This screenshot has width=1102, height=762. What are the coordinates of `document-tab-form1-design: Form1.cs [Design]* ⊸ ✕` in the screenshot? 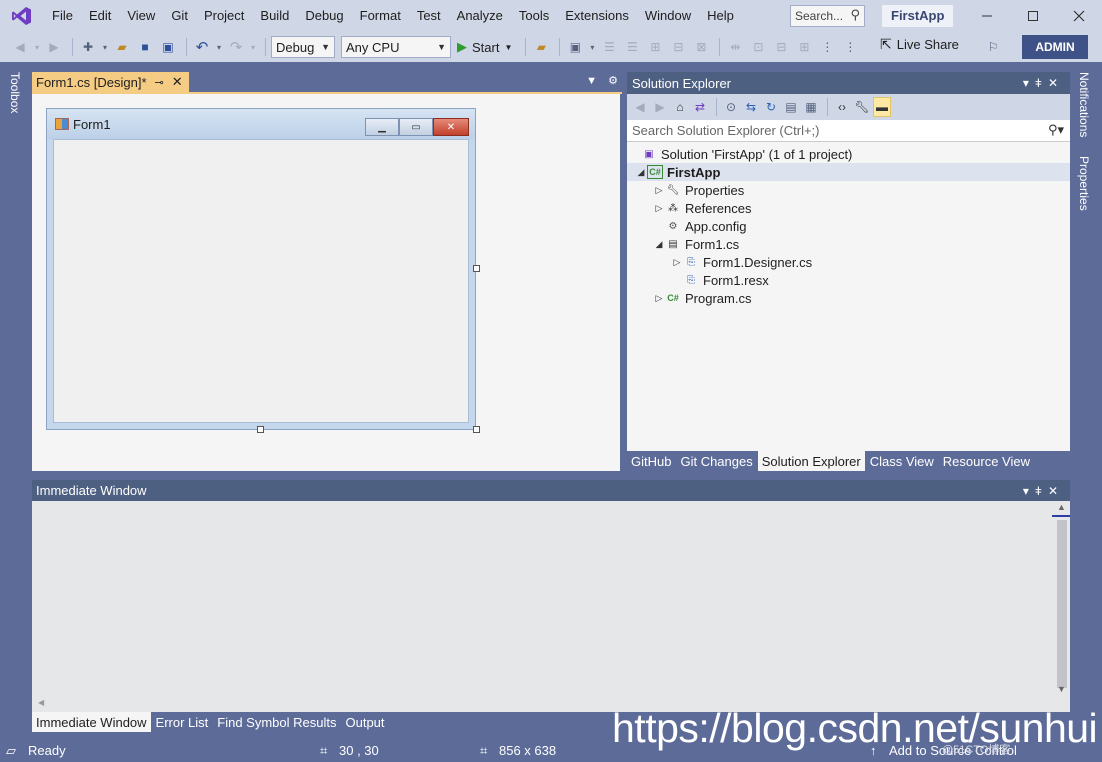 It's located at (110, 82).